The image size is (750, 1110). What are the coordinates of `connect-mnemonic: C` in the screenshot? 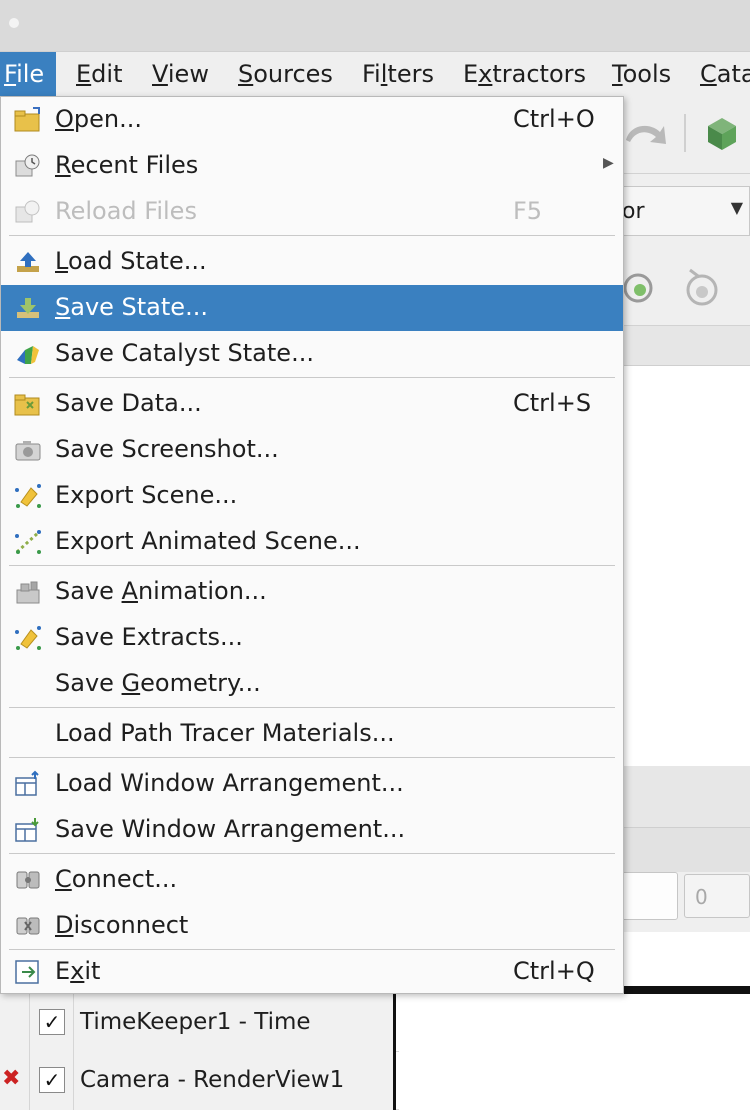 It's located at (63, 879).